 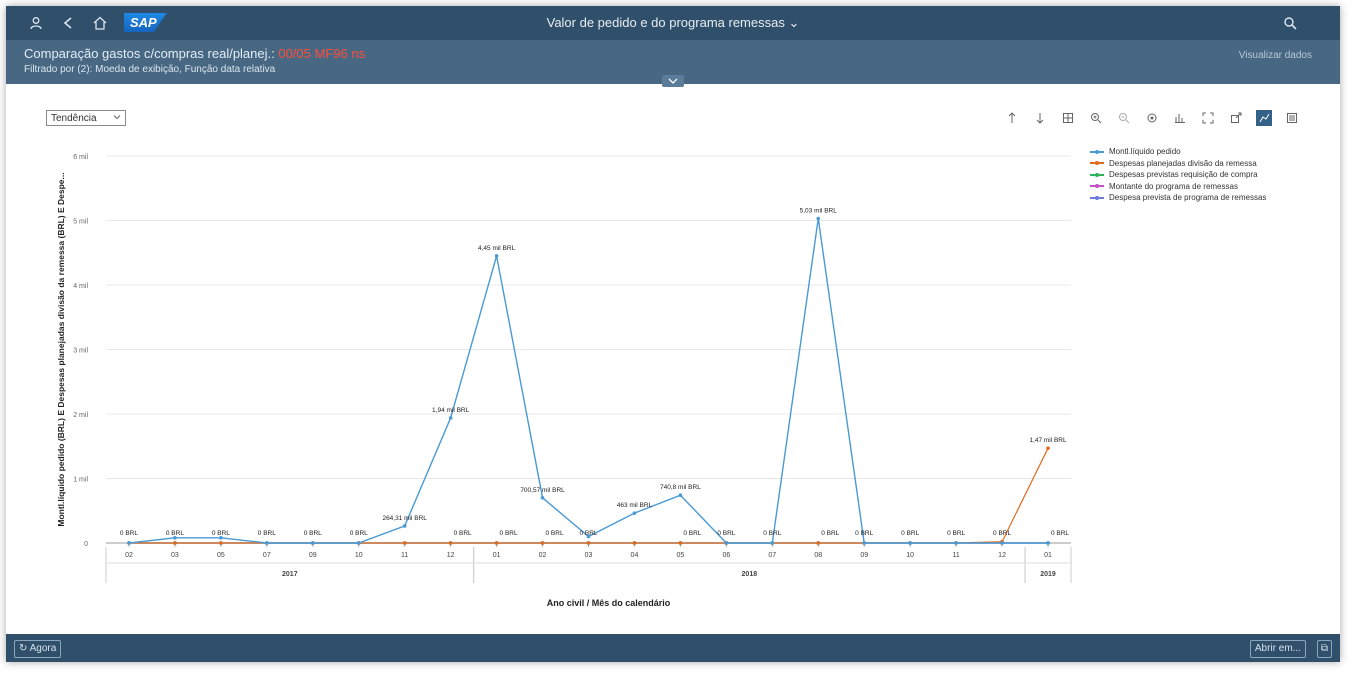 I want to click on data-label: 740,8 mil BRL, so click(x=680, y=487).